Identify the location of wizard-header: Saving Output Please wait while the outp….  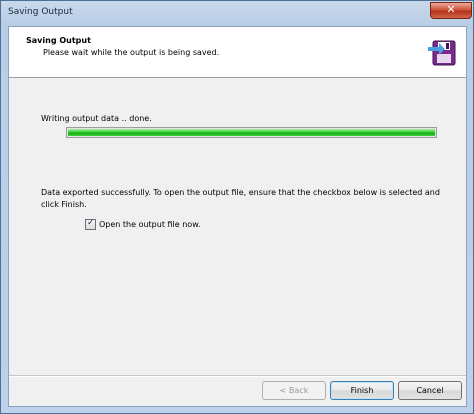
(237, 52).